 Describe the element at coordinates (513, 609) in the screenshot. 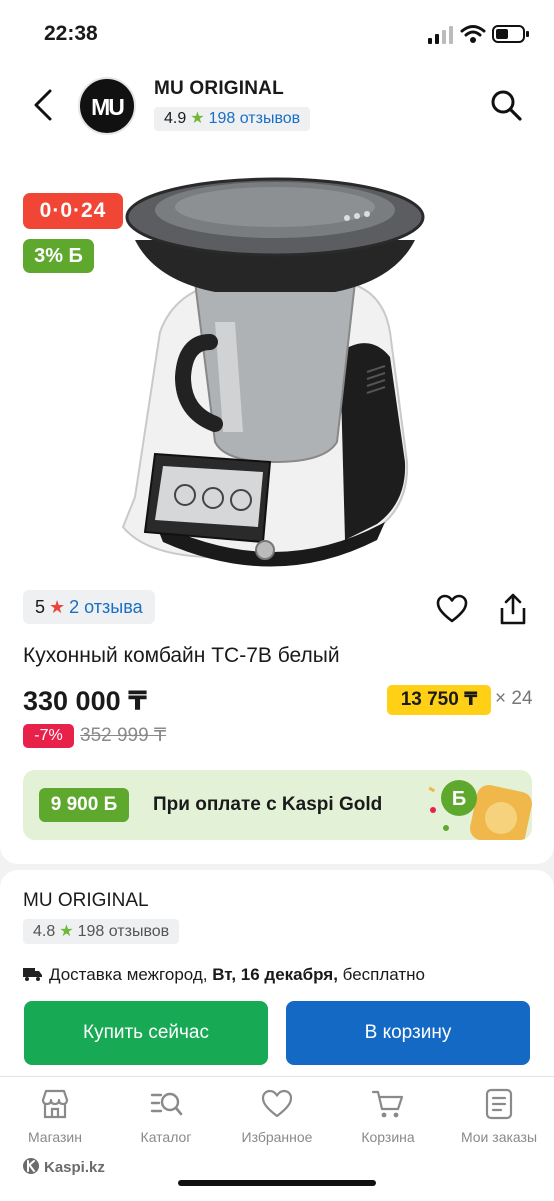

I see `share-icon` at that location.